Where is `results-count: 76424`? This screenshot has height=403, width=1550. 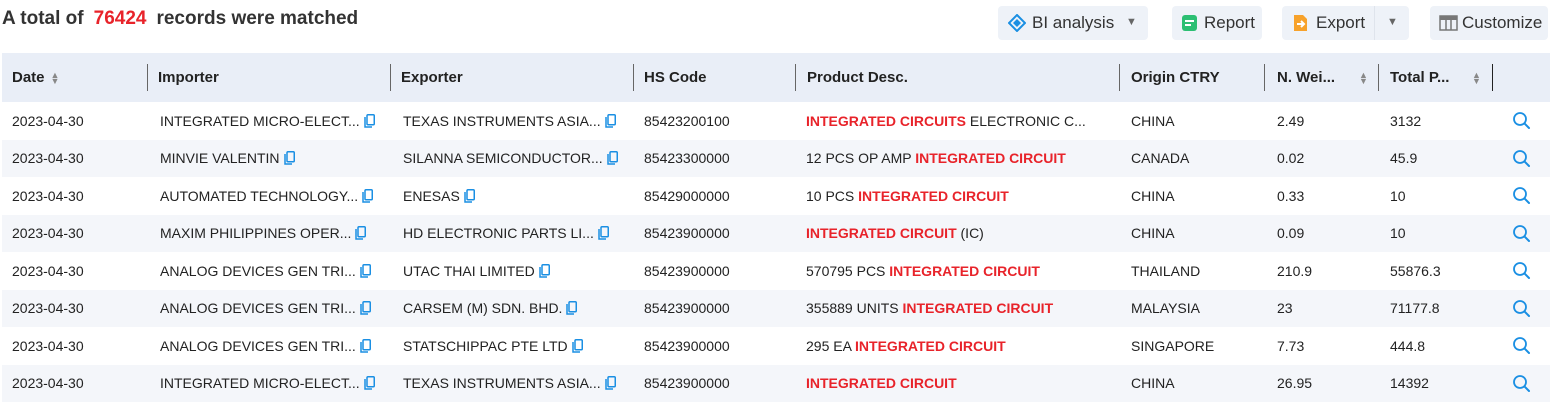
results-count: 76424 is located at coordinates (120, 18).